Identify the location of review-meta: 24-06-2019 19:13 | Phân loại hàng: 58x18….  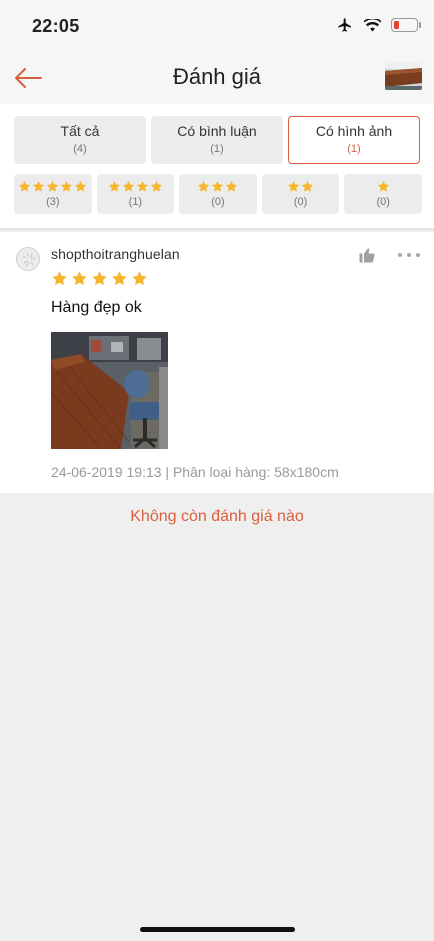
(195, 472).